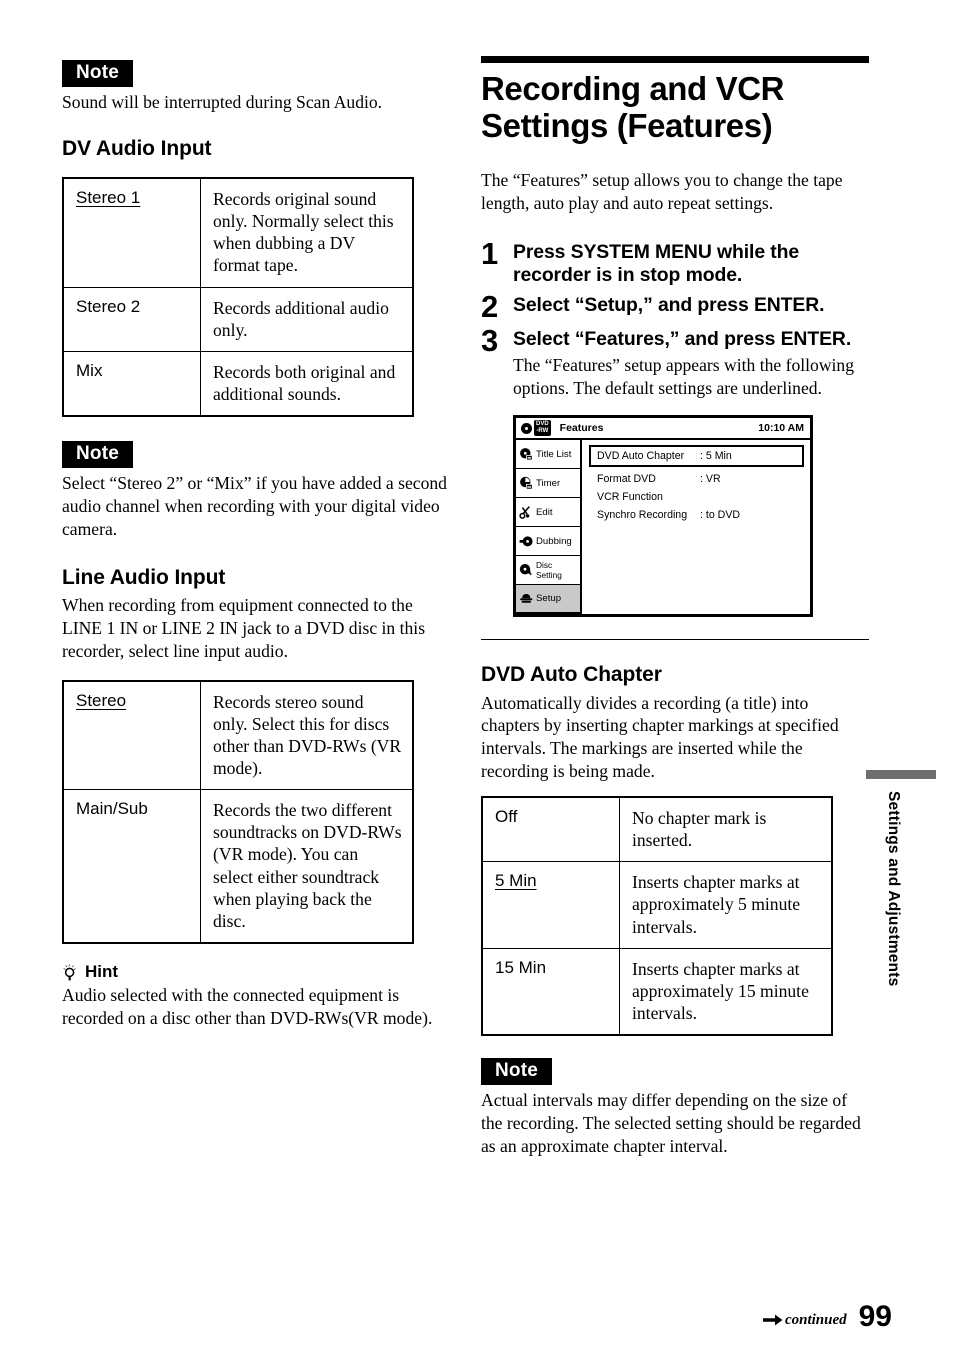 This screenshot has height=1352, width=954. Describe the element at coordinates (517, 1072) in the screenshot. I see `note-badge-3: Note` at that location.